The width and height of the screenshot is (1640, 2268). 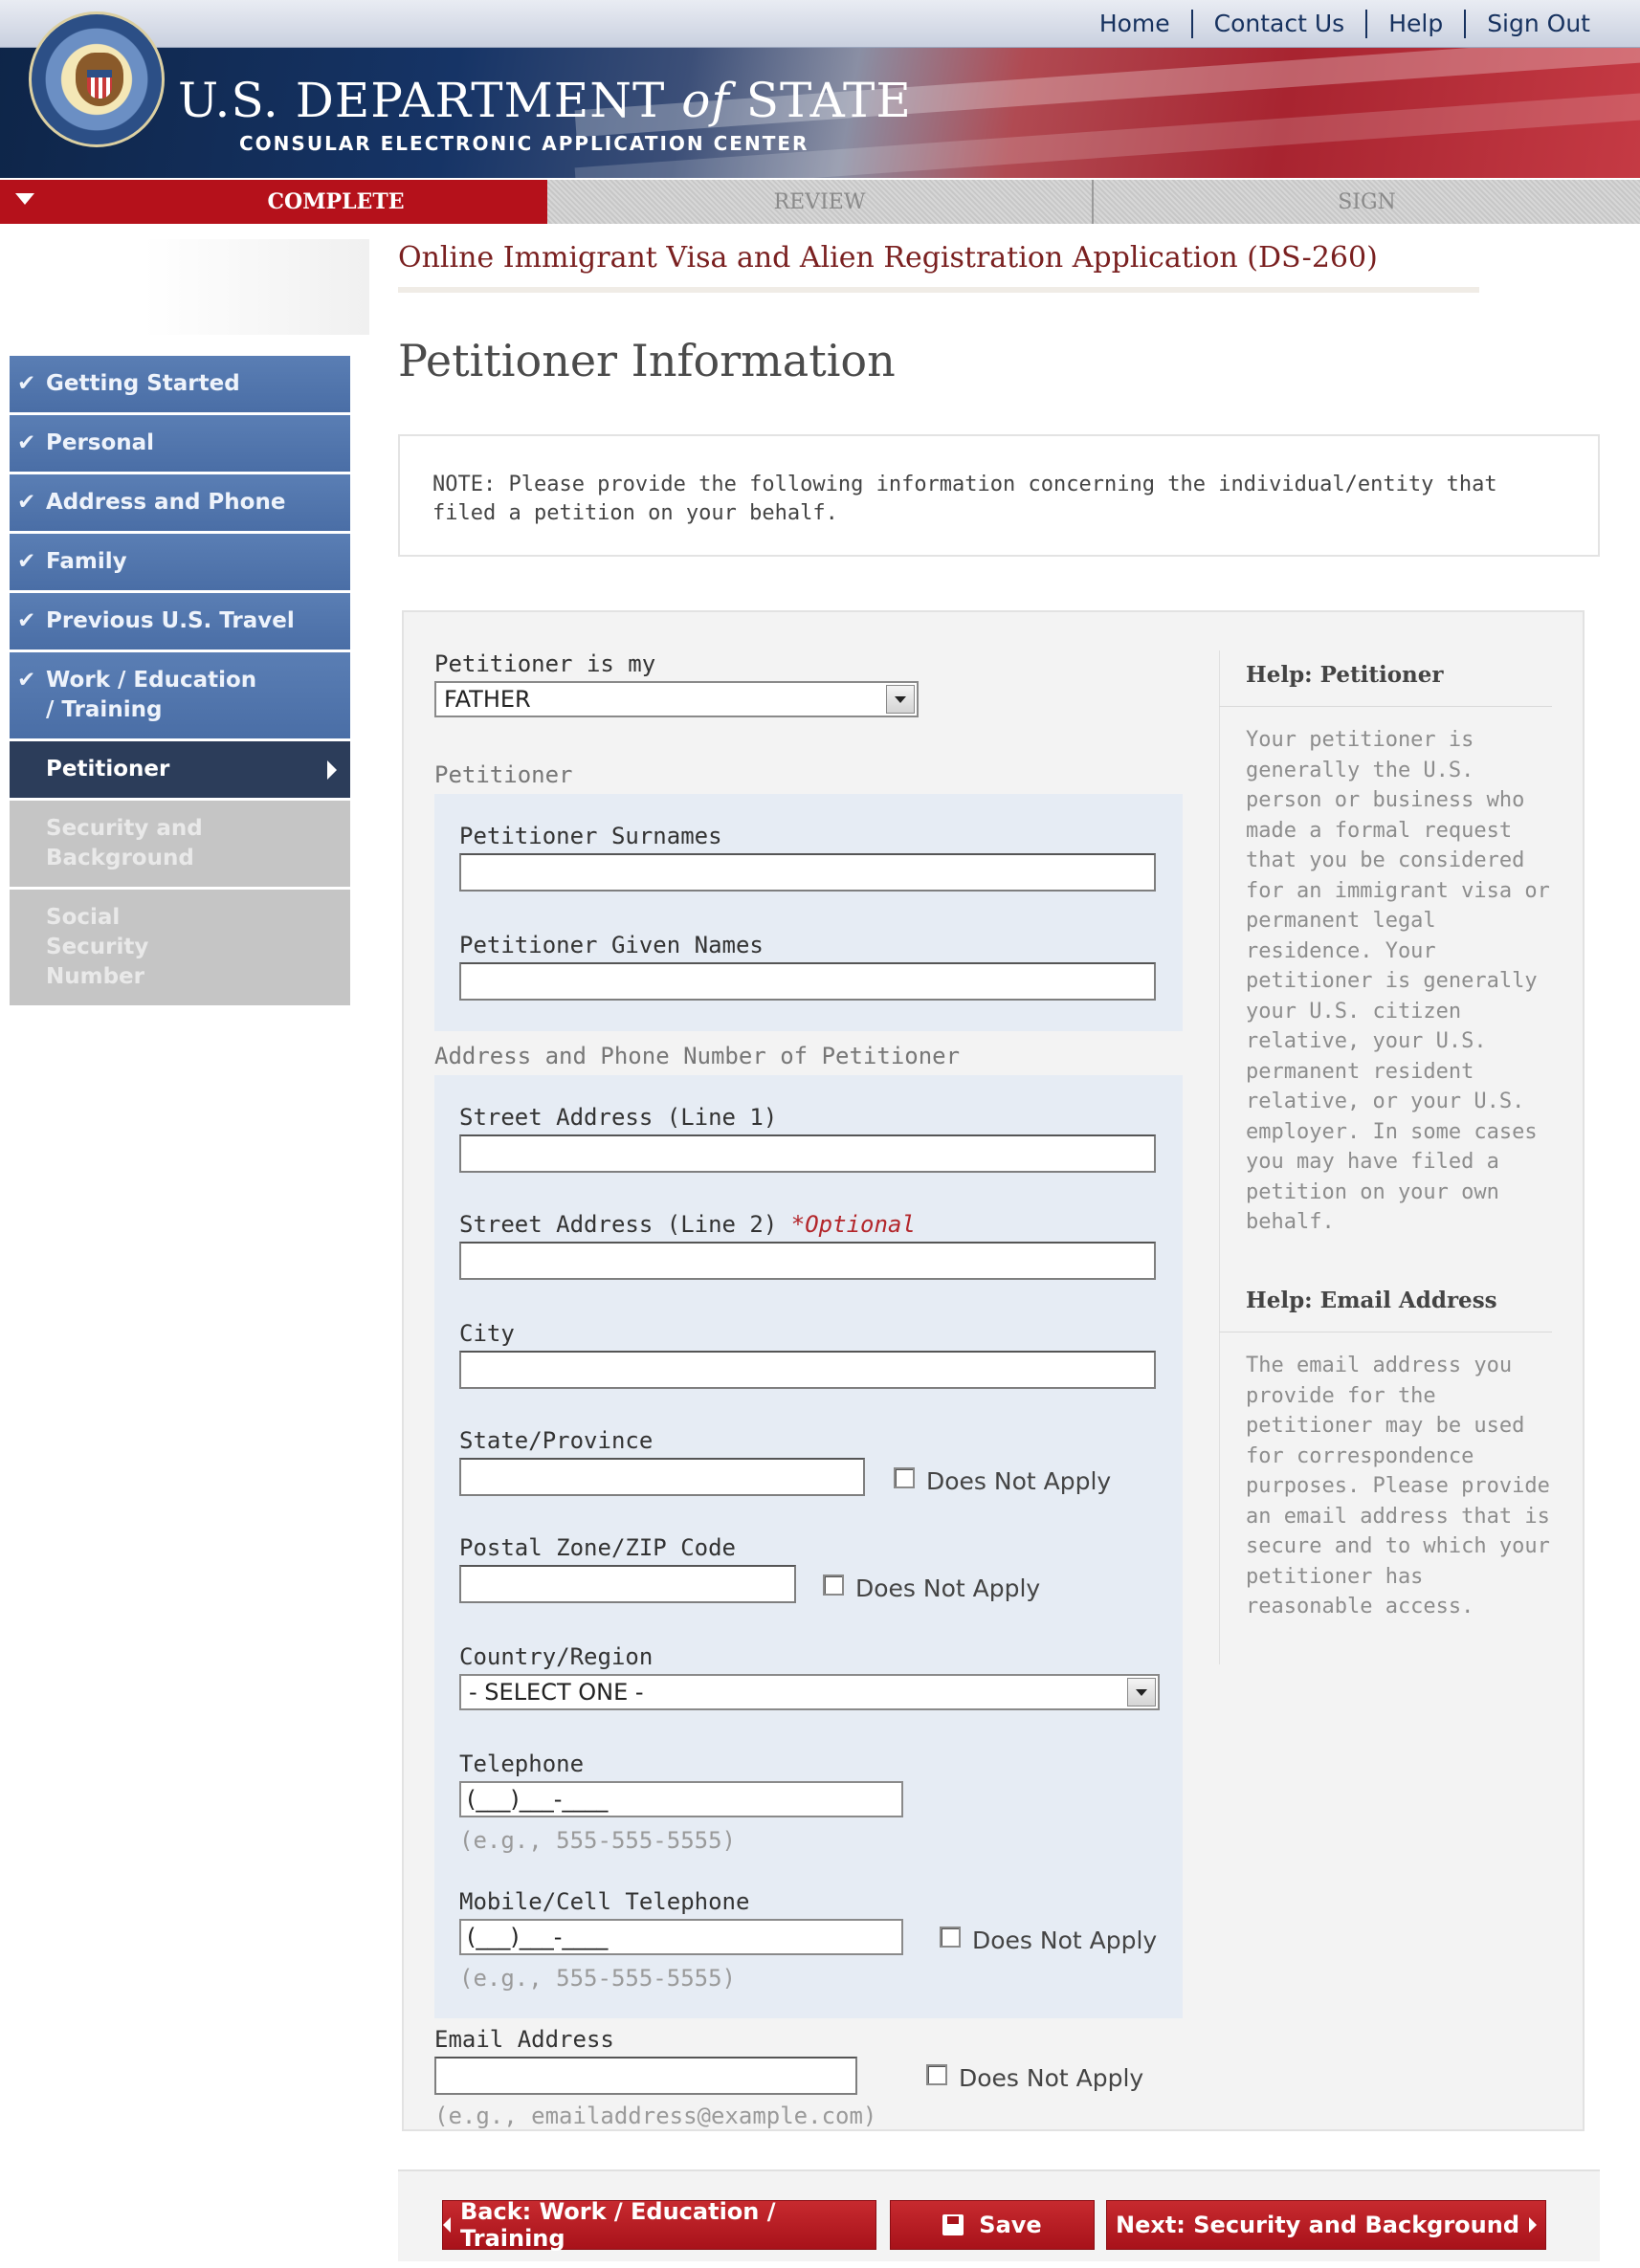 I want to click on zip-does-not-apply-label: Does Not Apply, so click(x=948, y=1588).